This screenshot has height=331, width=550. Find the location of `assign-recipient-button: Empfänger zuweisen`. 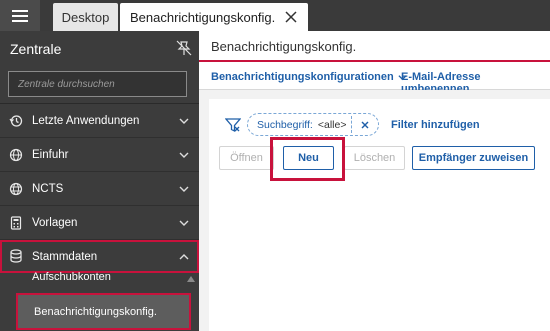

assign-recipient-button: Empfänger zuweisen is located at coordinates (473, 158).